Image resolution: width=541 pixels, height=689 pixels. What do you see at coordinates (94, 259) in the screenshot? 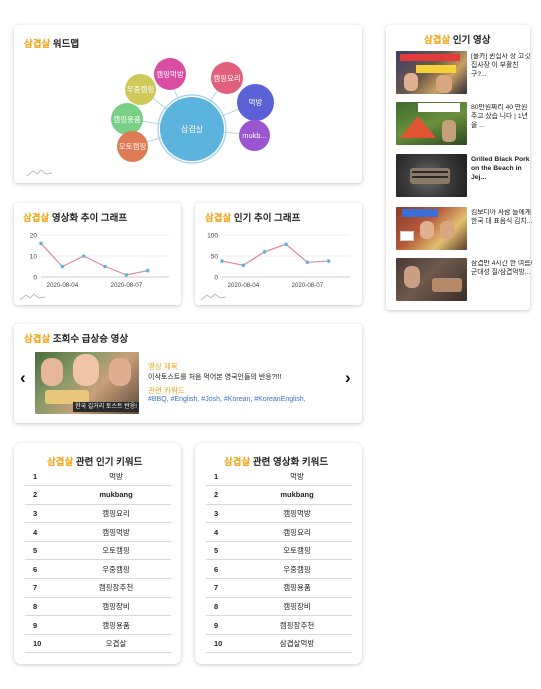
I see `video-trend-series-line` at bounding box center [94, 259].